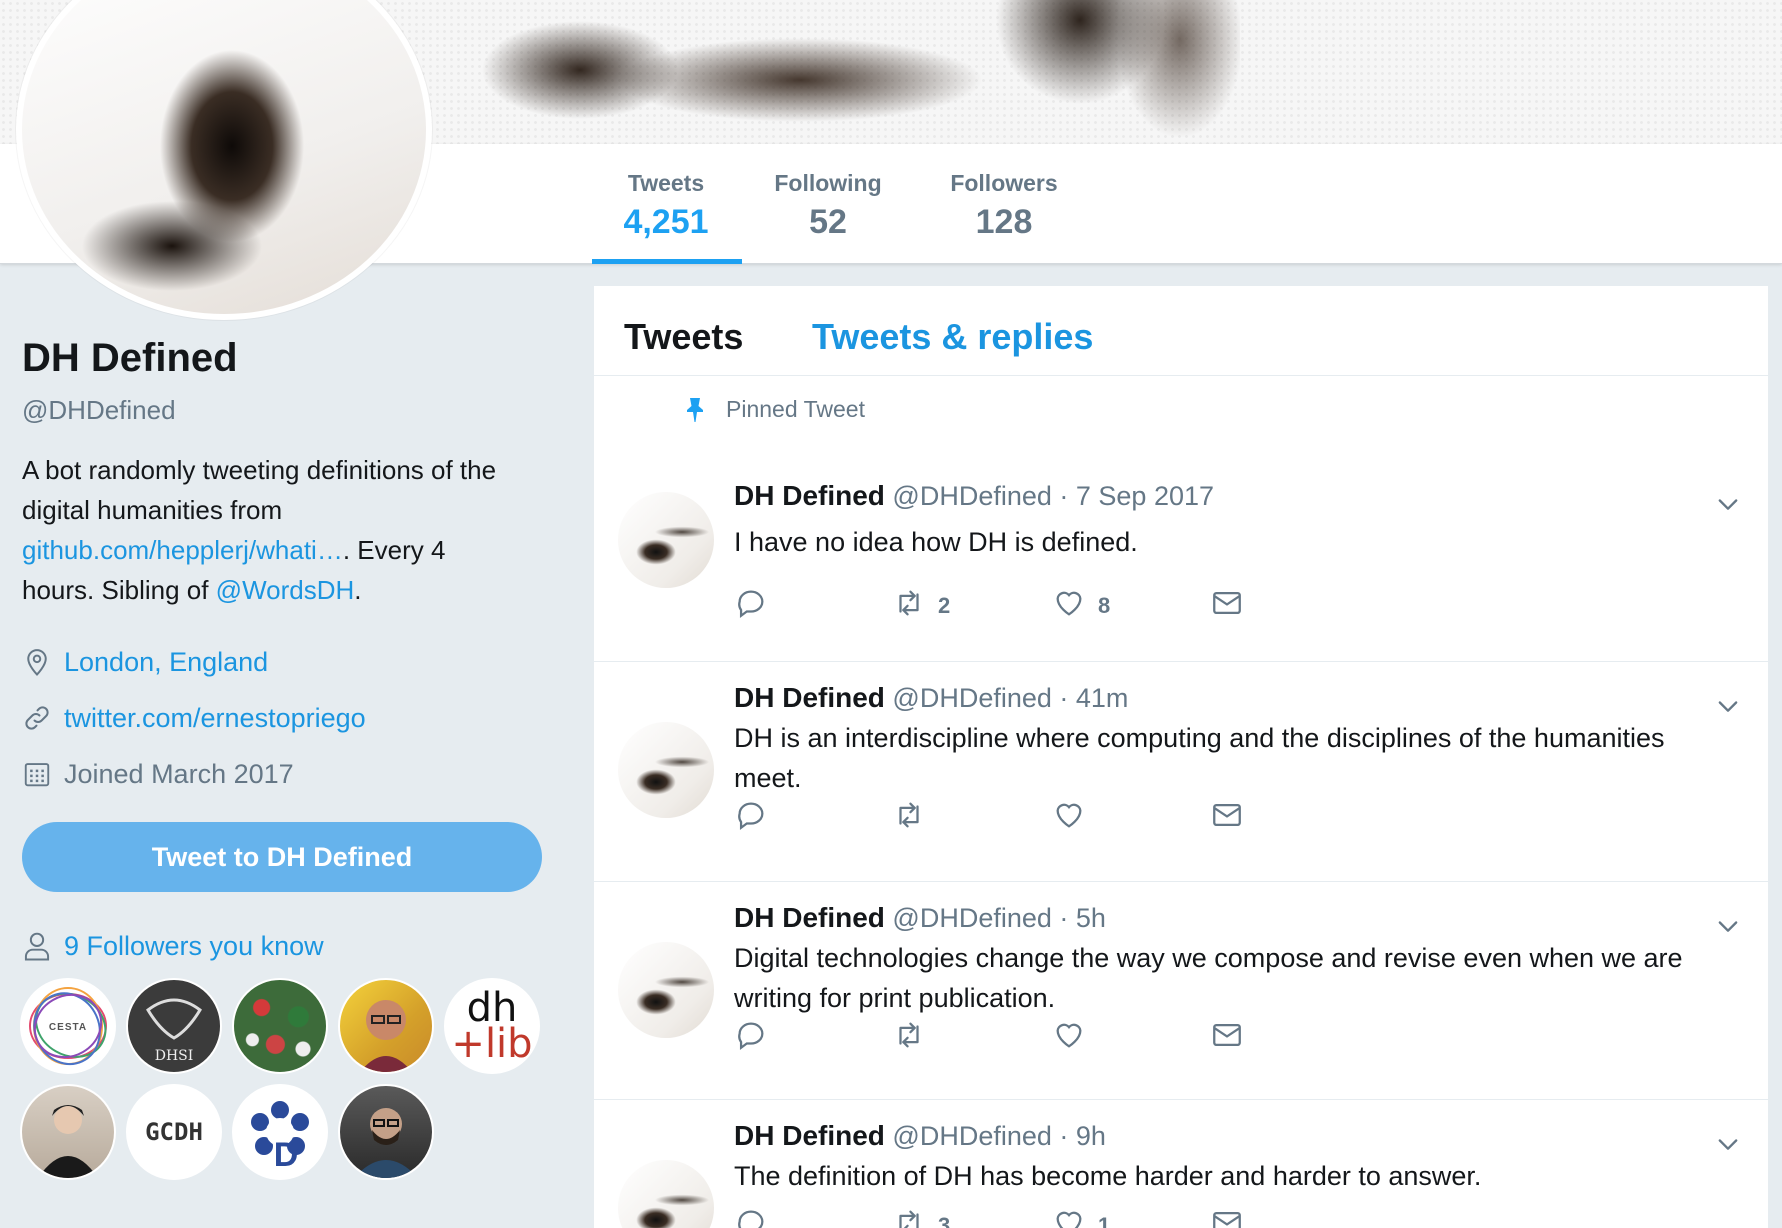  What do you see at coordinates (386, 1026) in the screenshot?
I see `follower-avatar-person-glasses` at bounding box center [386, 1026].